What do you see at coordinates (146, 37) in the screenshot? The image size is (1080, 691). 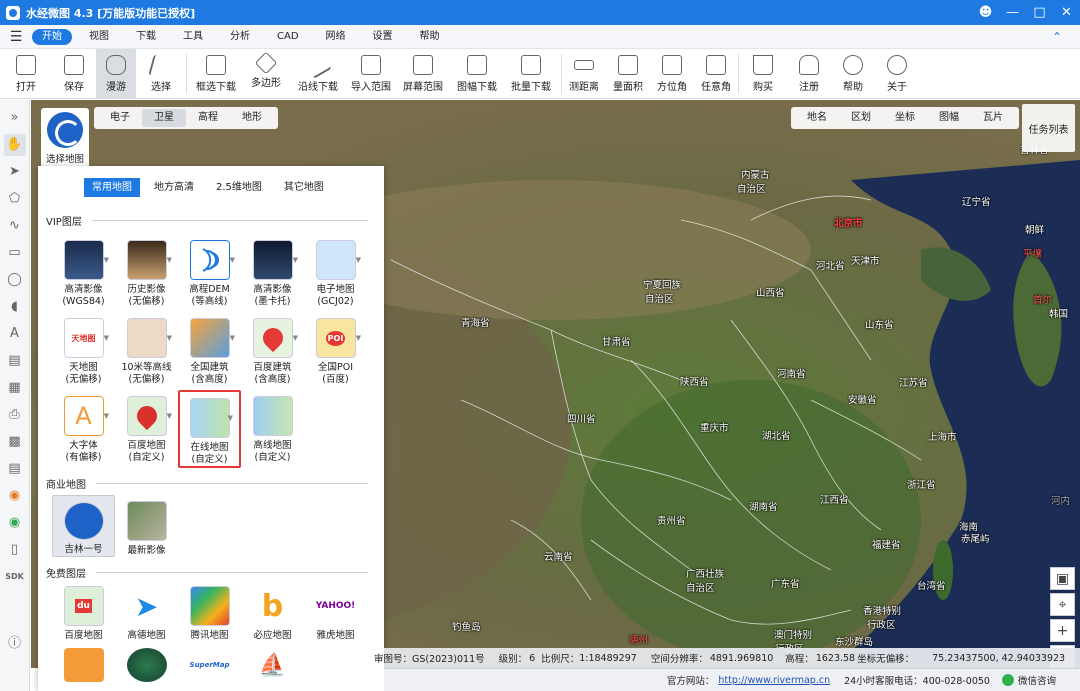 I see `menu-download: 下载` at bounding box center [146, 37].